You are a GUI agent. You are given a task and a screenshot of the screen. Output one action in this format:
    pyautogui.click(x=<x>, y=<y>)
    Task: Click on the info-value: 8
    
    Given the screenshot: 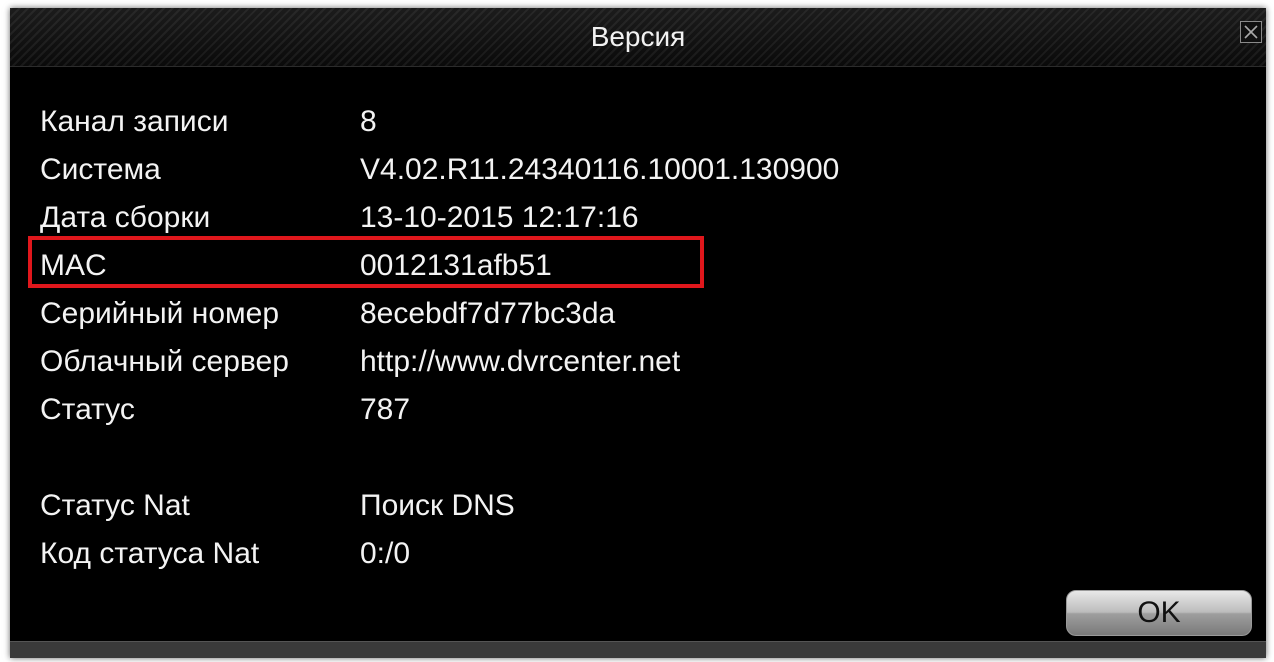 What is the action you would take?
    pyautogui.click(x=368, y=121)
    